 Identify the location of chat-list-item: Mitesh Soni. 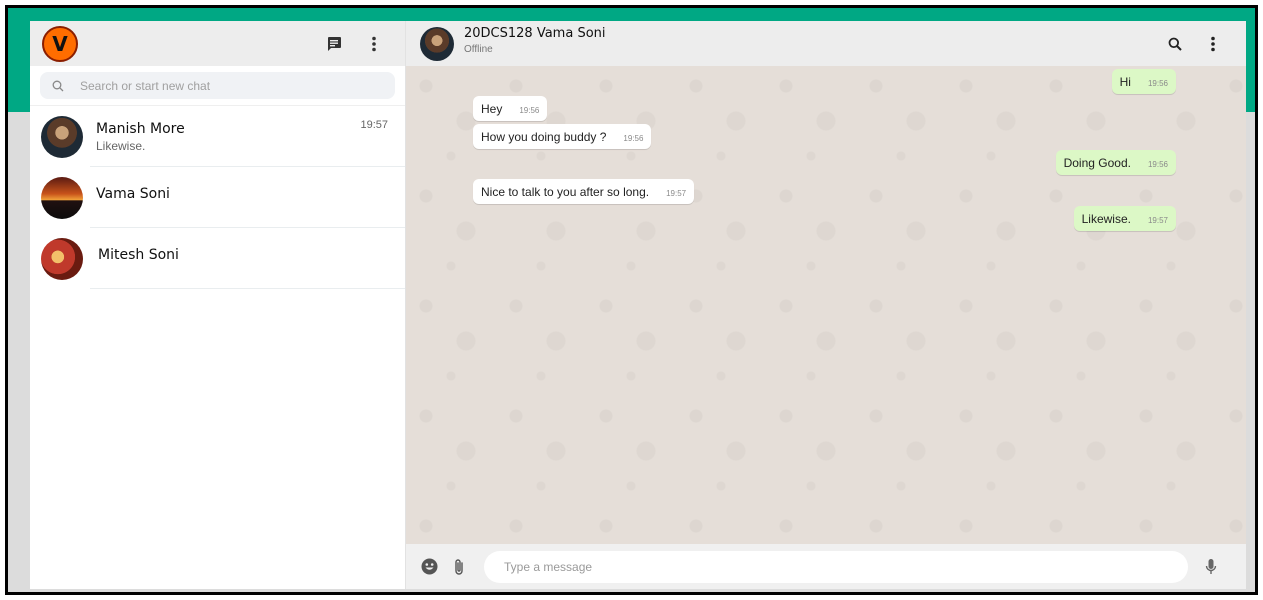
(217, 258).